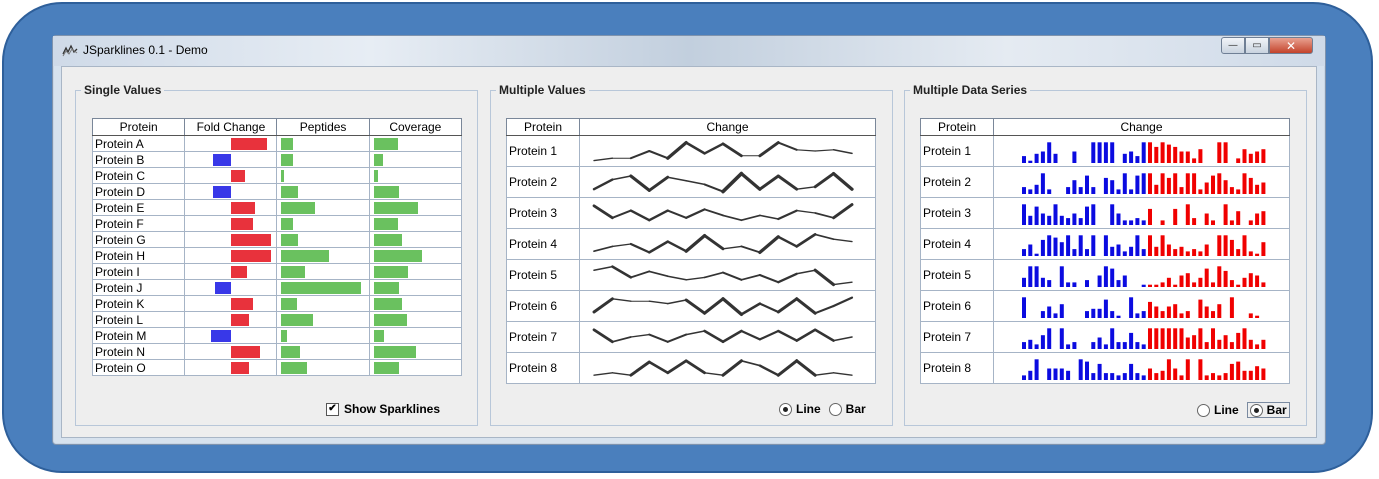 The width and height of the screenshot is (1379, 479). What do you see at coordinates (277, 223) in the screenshot?
I see `table-row: Protein F` at bounding box center [277, 223].